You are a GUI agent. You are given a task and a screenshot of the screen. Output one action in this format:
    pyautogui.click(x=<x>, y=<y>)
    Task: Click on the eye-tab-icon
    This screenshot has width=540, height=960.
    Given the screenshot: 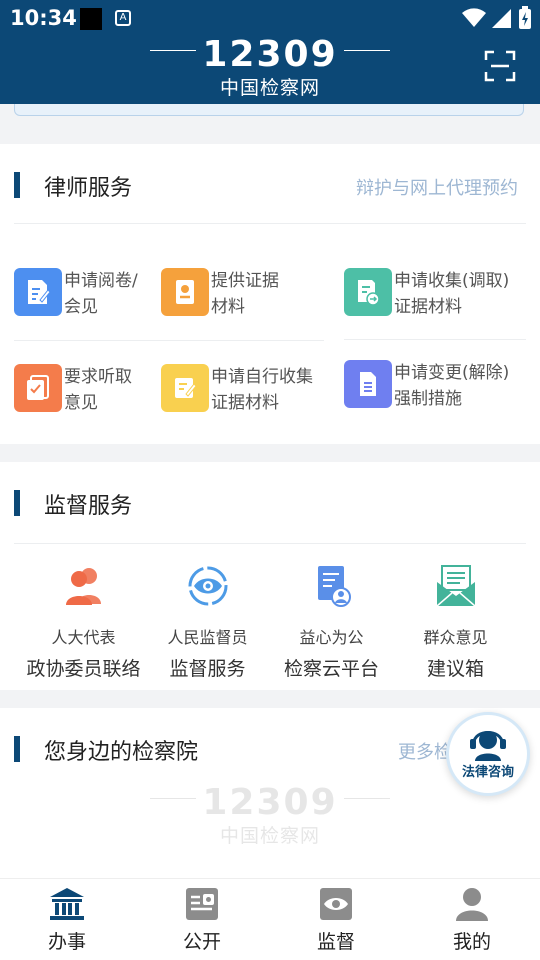 What is the action you would take?
    pyautogui.click(x=336, y=904)
    